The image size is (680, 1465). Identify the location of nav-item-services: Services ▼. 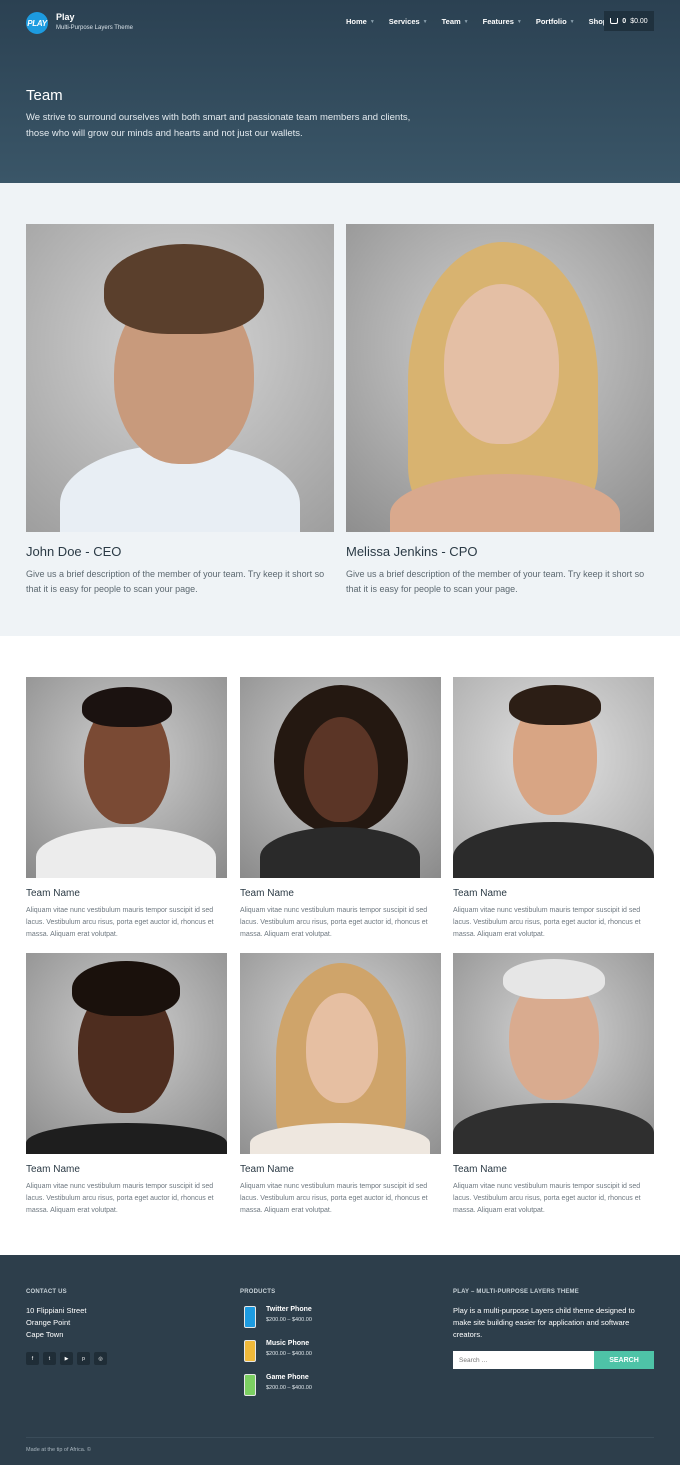
(408, 21).